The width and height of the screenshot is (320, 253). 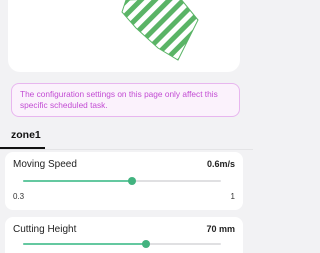 I want to click on cutting-height-card: Cutting Height 70 mm, so click(x=124, y=235).